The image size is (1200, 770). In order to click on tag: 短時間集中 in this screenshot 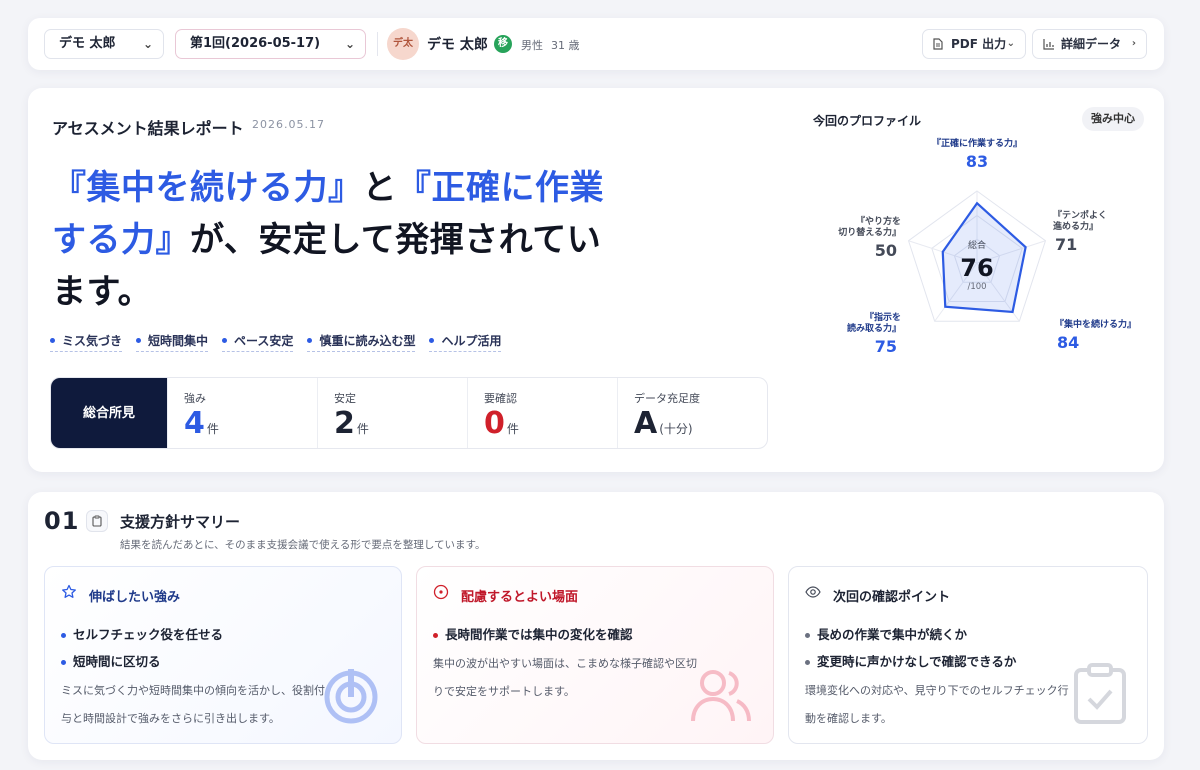, I will do `click(172, 342)`.